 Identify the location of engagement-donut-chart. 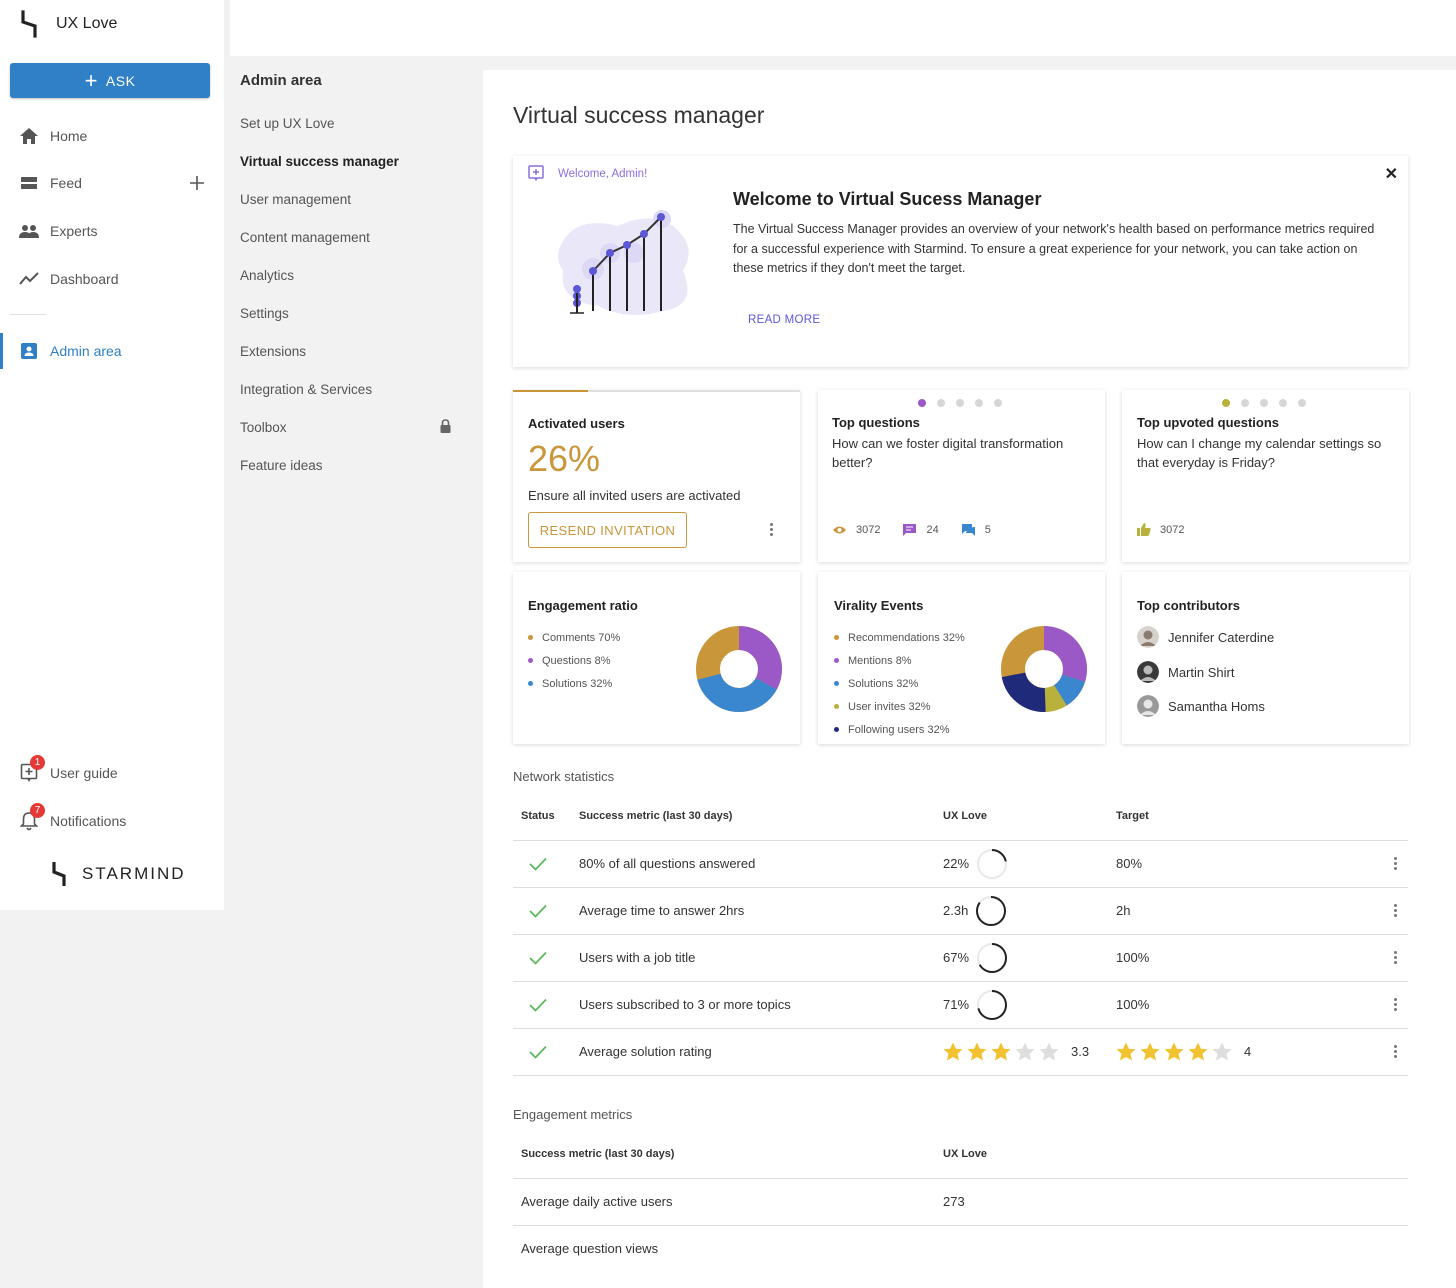
(739, 669).